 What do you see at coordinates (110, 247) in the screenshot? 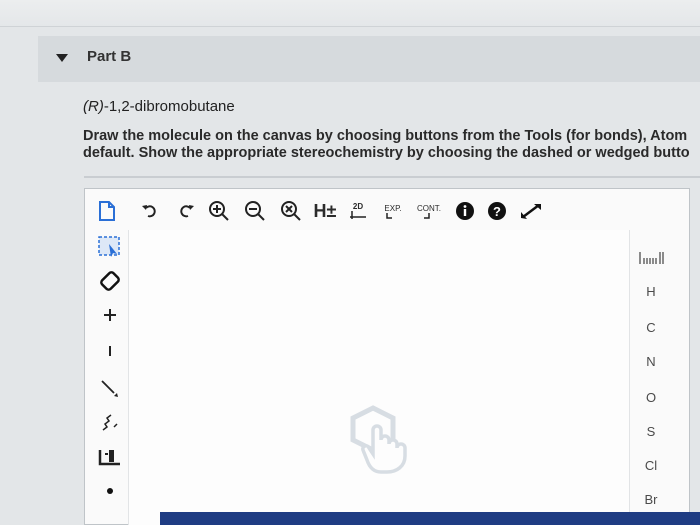
I see `select-icon` at bounding box center [110, 247].